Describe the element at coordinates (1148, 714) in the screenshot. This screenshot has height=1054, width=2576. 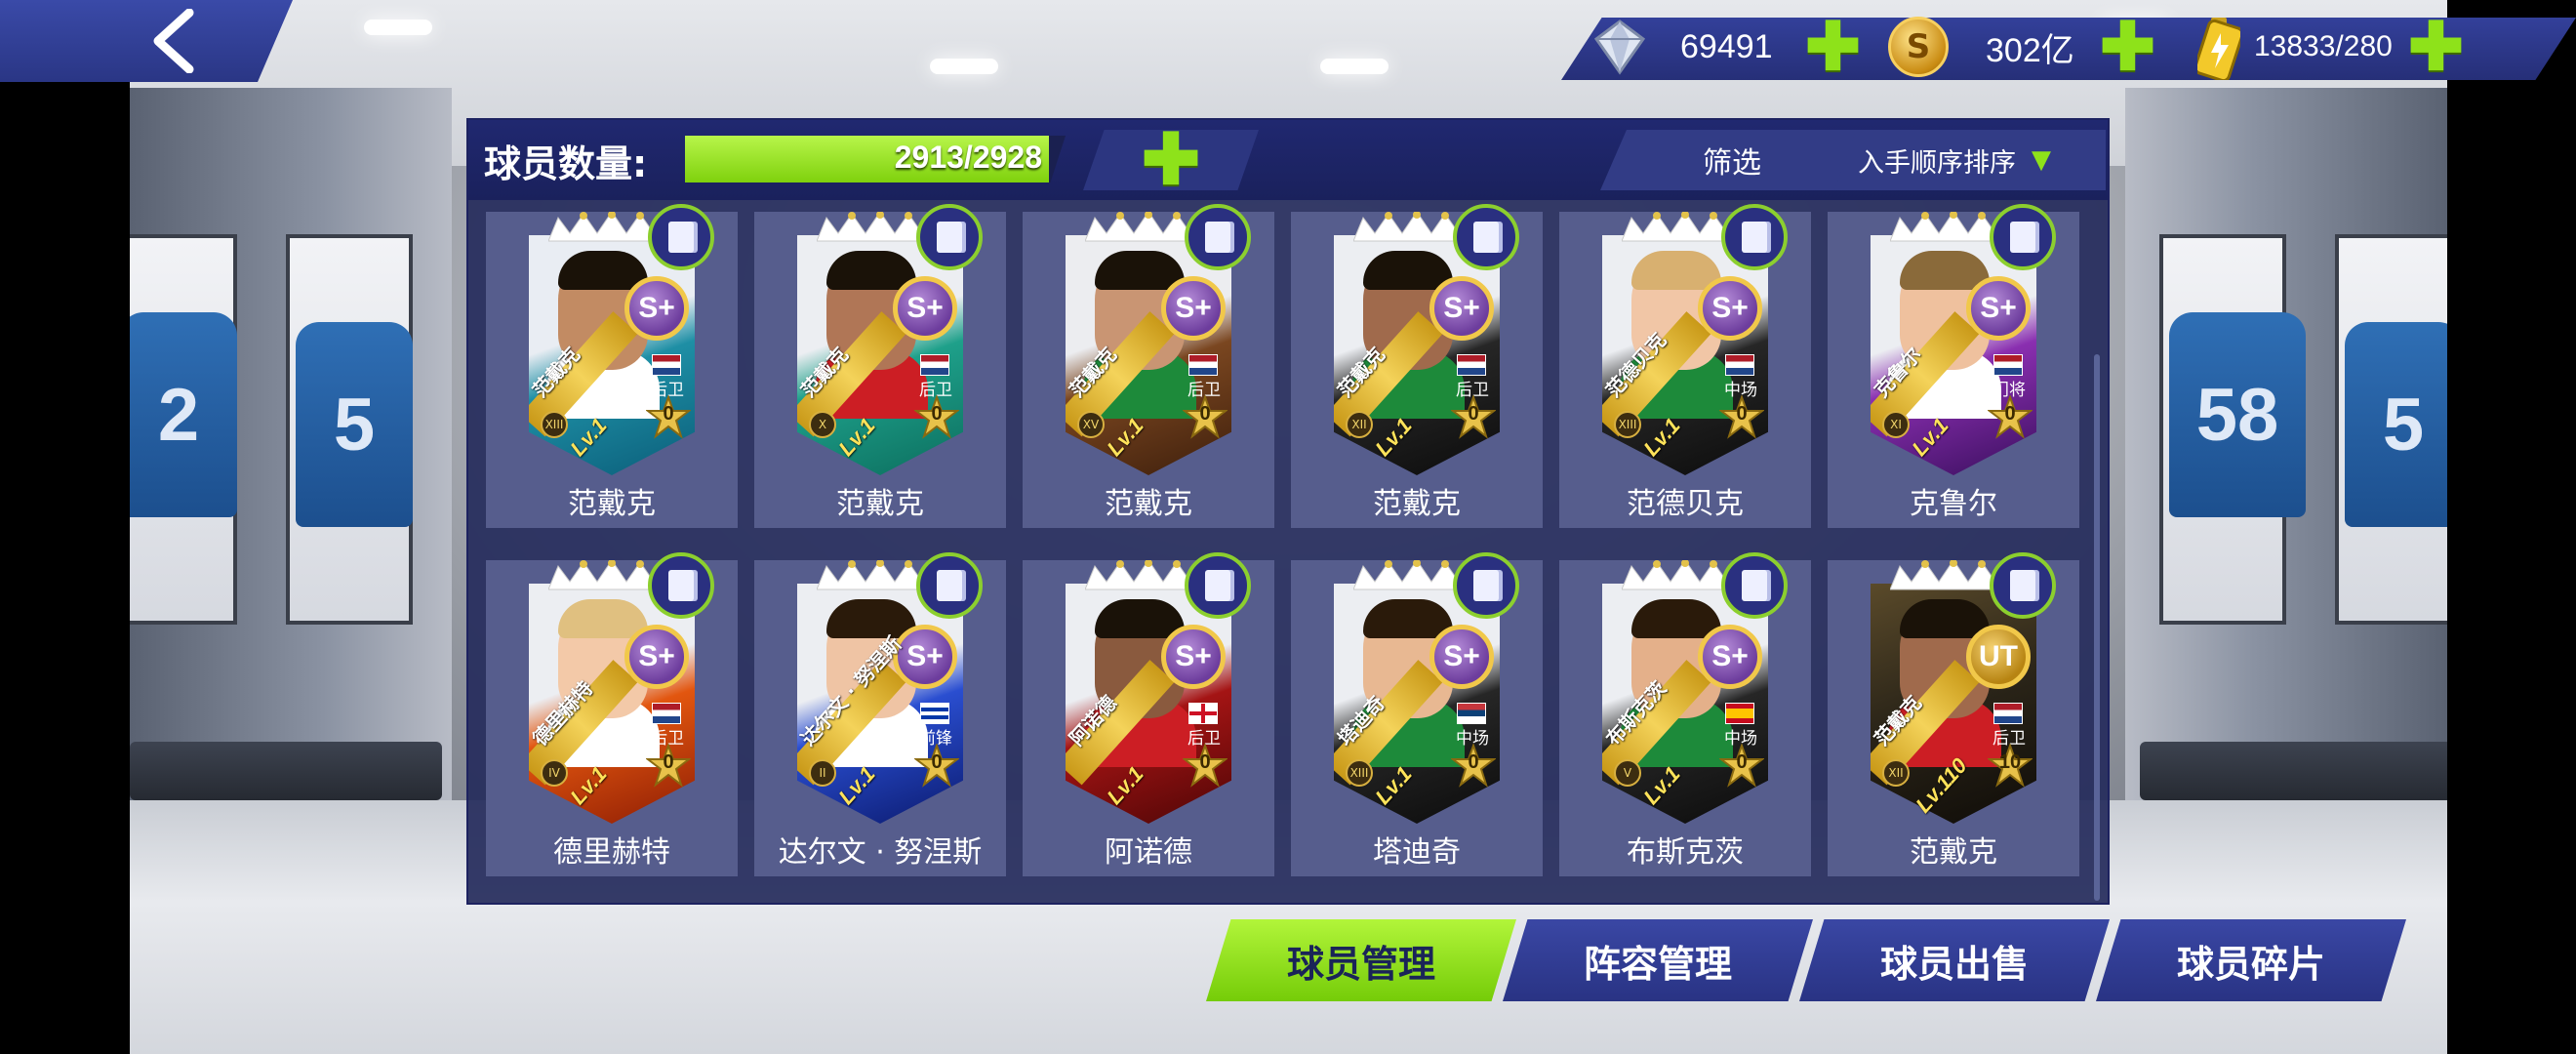
I see `player-card-9: S+ 后卫 0 阿诺德 Lv.1 阿诺德` at that location.